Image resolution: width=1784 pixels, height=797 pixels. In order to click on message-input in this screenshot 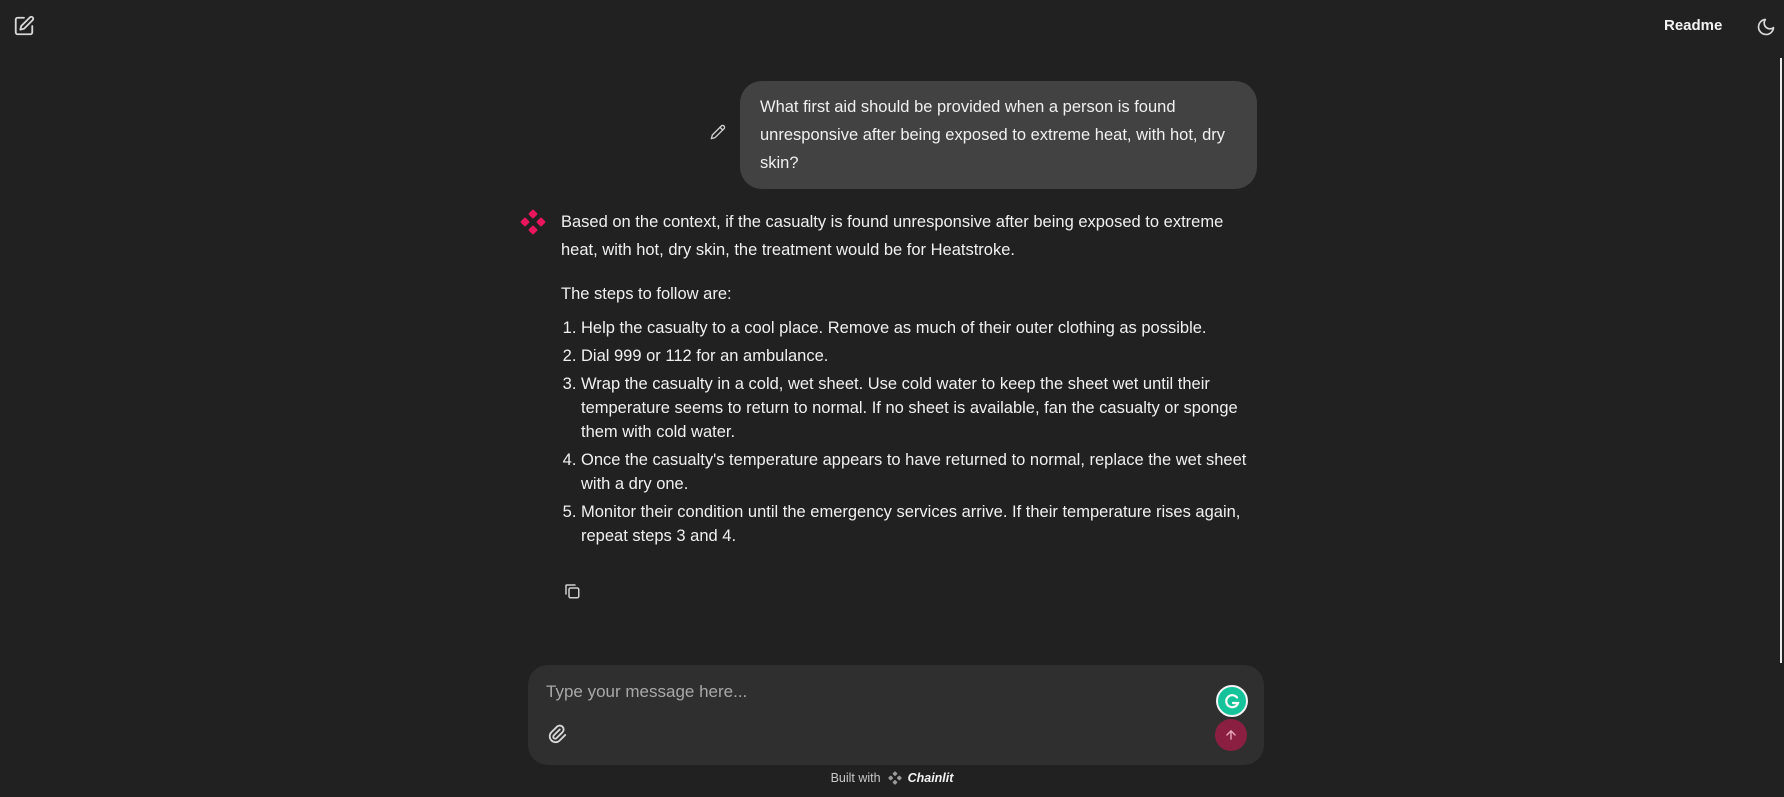, I will do `click(871, 692)`.